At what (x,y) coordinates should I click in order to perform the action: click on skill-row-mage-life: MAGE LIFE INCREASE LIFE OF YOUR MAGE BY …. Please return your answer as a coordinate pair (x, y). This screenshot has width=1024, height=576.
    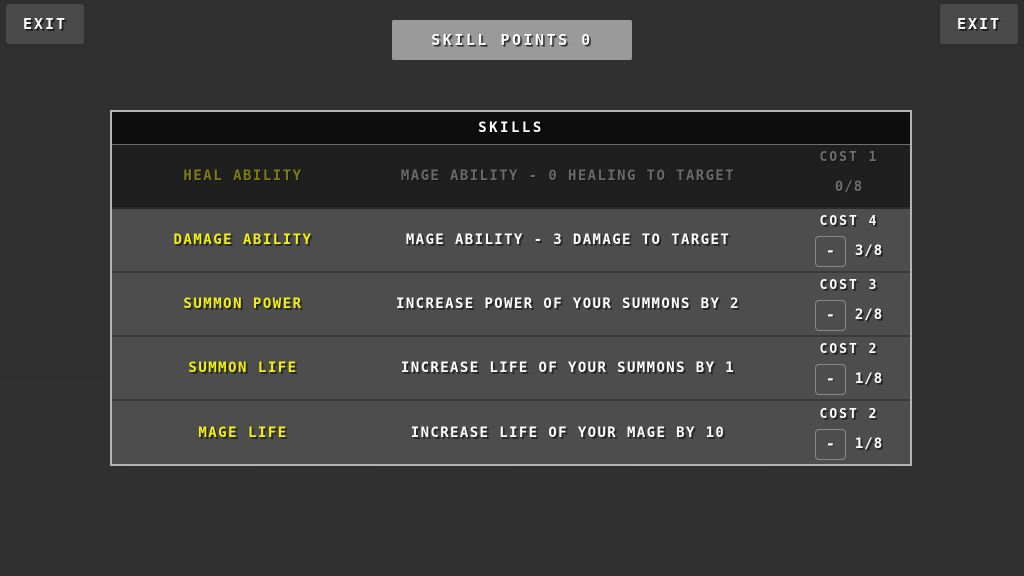
    Looking at the image, I should click on (511, 432).